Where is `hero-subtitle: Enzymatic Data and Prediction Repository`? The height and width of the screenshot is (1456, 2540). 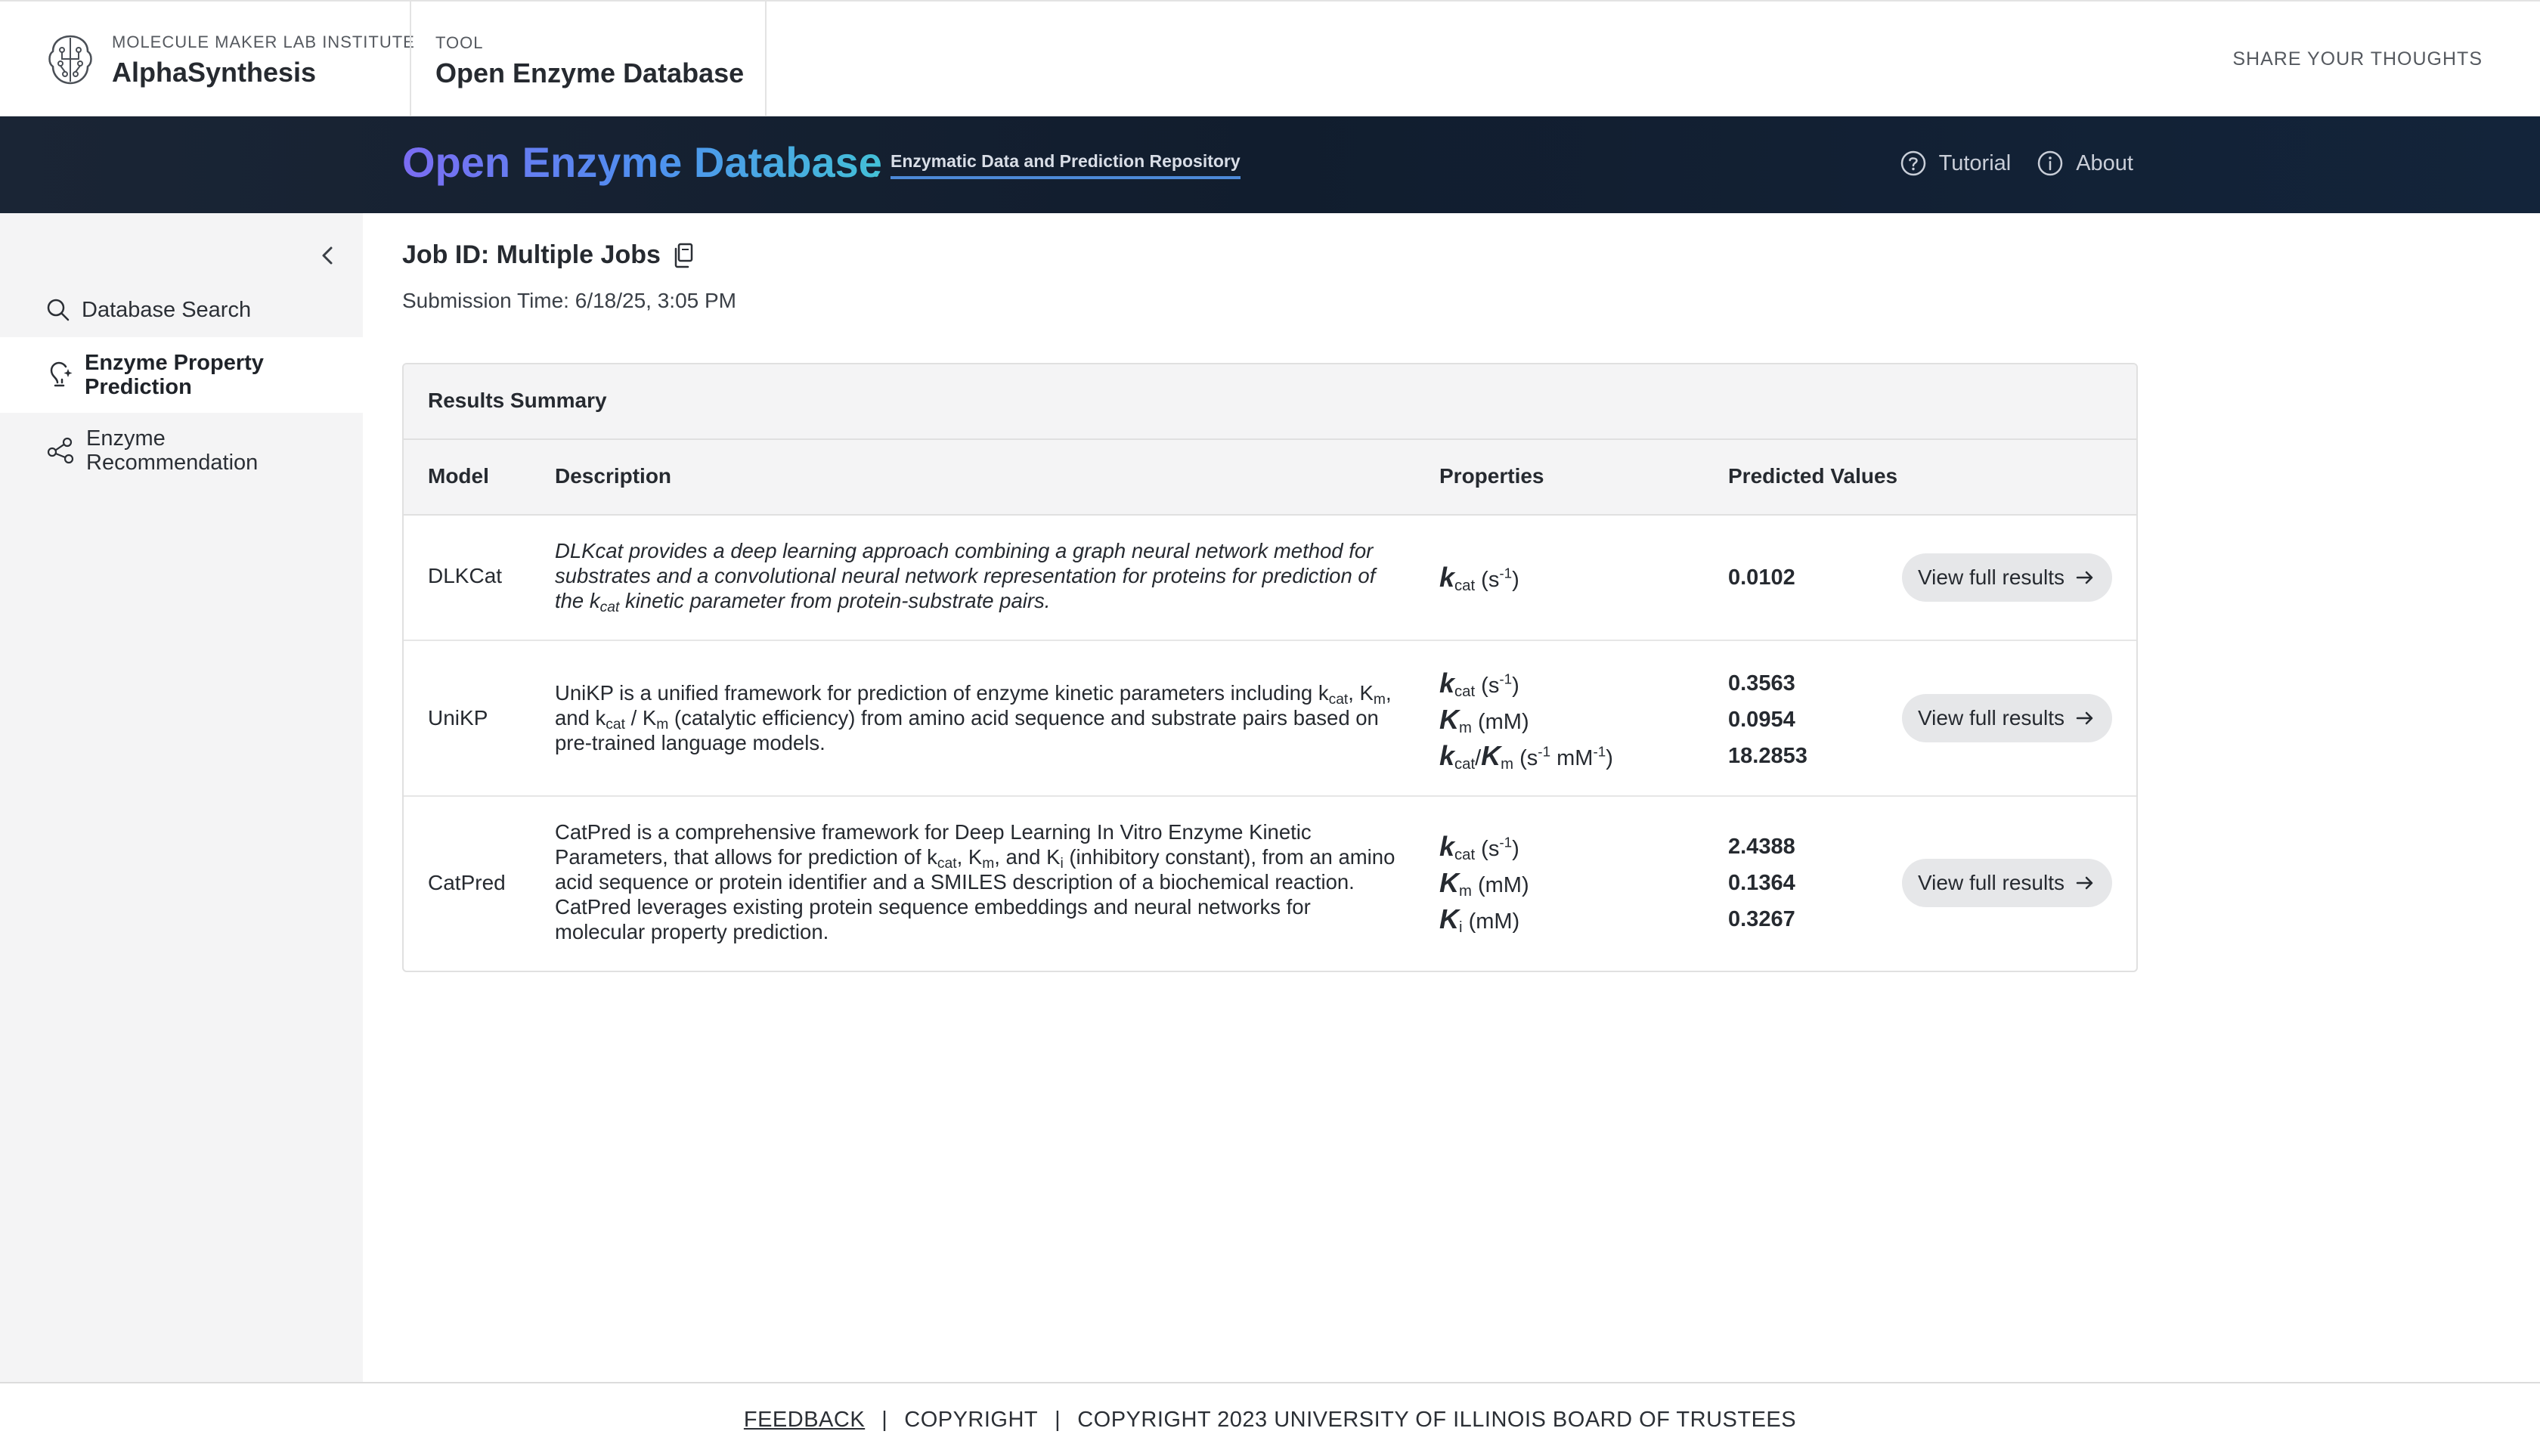
hero-subtitle: Enzymatic Data and Prediction Repository is located at coordinates (1066, 165).